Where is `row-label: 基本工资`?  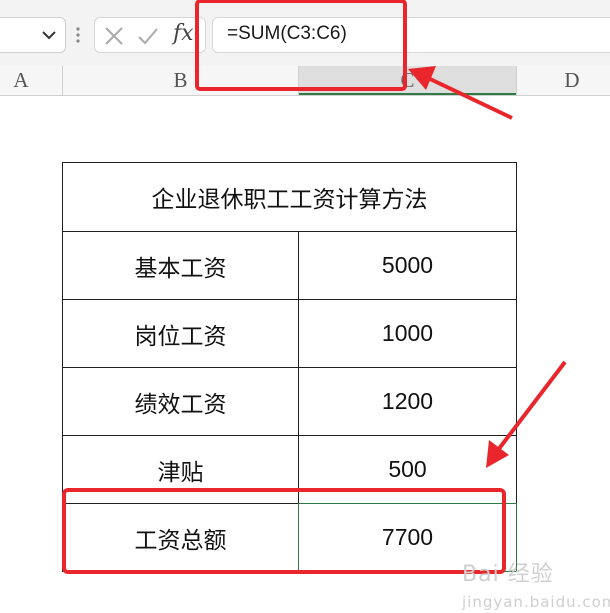 row-label: 基本工资 is located at coordinates (180, 265).